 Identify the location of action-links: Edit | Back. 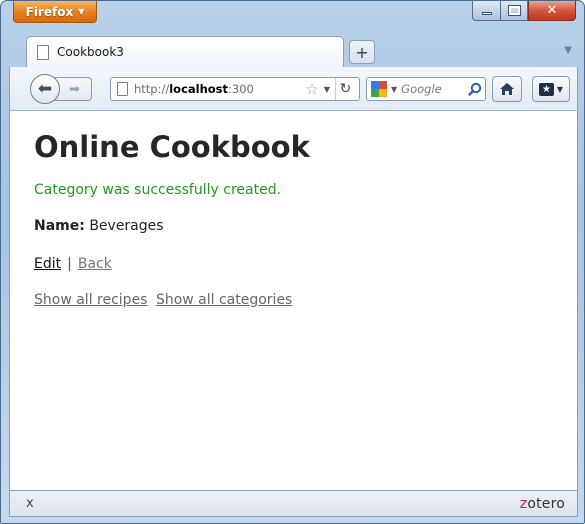
(305, 264).